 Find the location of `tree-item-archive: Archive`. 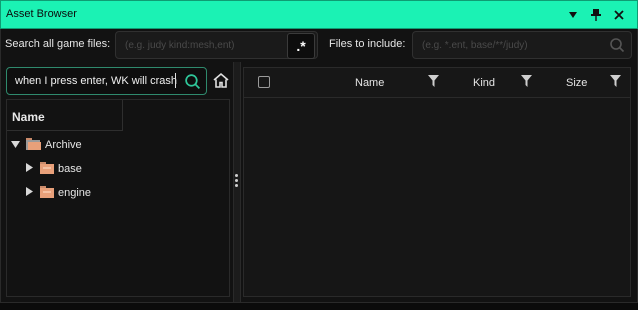

tree-item-archive: Archive is located at coordinates (46, 145).